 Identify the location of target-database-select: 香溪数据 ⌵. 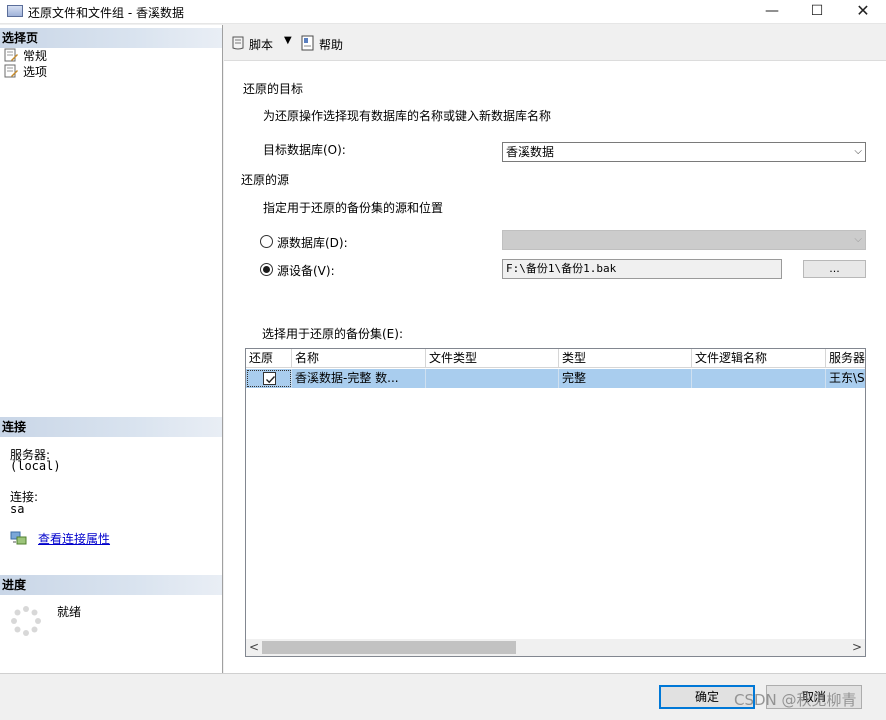
(684, 152).